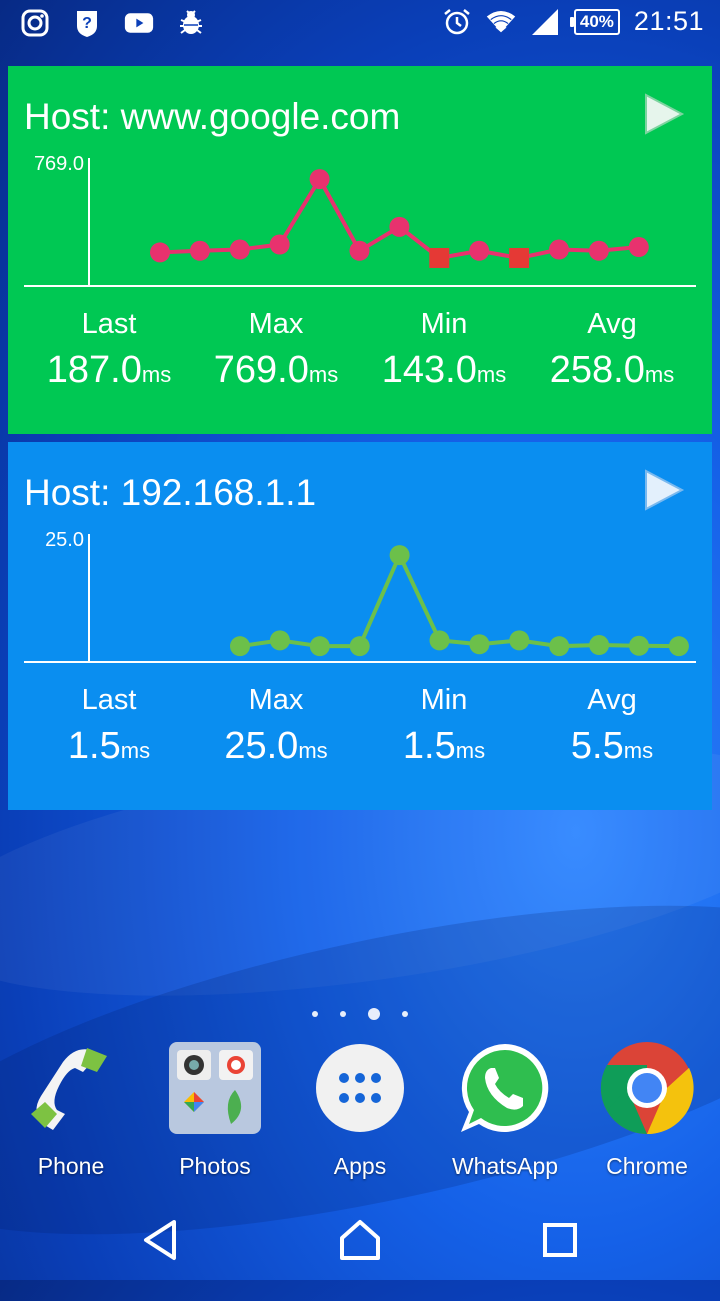 This screenshot has height=1301, width=720. Describe the element at coordinates (501, 22) in the screenshot. I see `wifi-icon` at that location.